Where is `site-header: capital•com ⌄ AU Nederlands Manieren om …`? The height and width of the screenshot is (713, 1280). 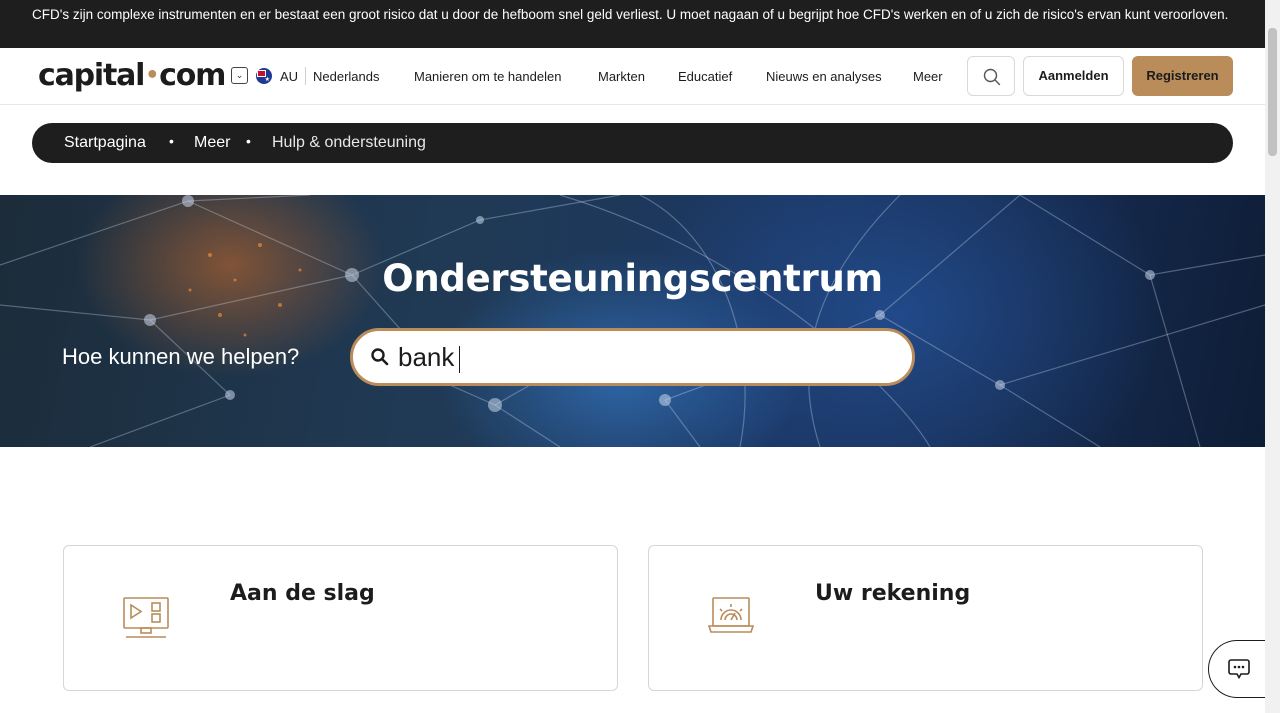
site-header: capital•com ⌄ AU Nederlands Manieren om … is located at coordinates (632, 76).